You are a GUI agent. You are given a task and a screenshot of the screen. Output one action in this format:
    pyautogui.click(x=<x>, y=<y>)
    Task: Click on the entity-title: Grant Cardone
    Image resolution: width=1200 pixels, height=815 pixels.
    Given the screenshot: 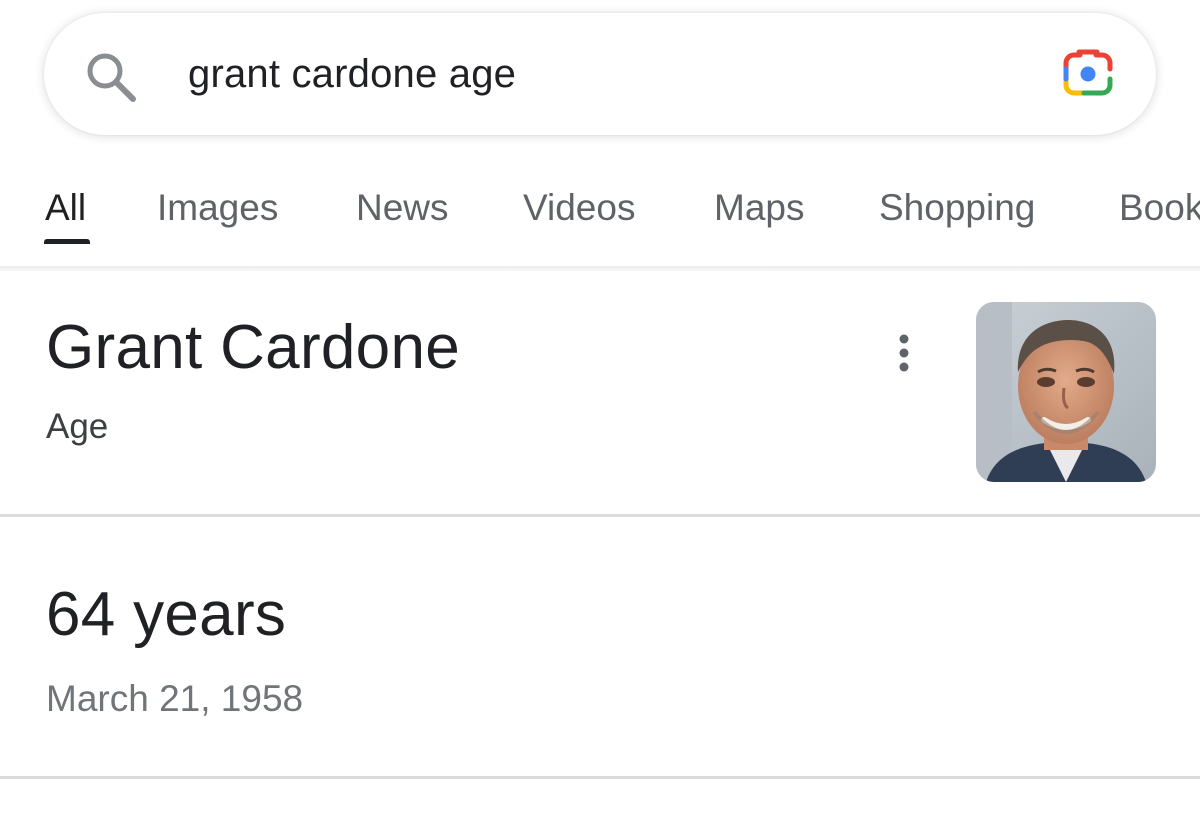 What is the action you would take?
    pyautogui.click(x=253, y=347)
    